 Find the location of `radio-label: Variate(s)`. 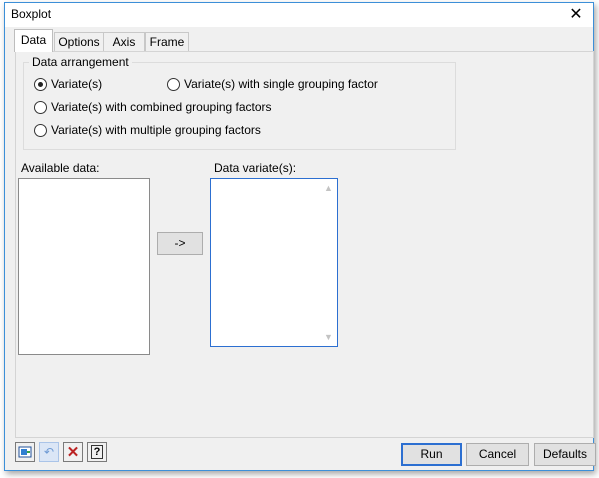

radio-label: Variate(s) is located at coordinates (77, 84).